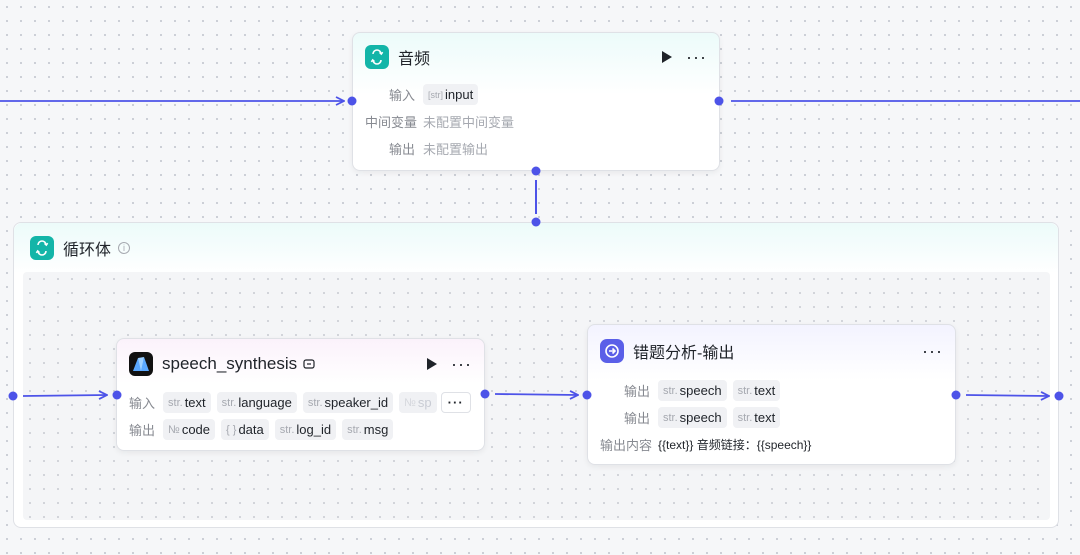  What do you see at coordinates (230, 363) in the screenshot?
I see `speech-node-title: speech_synthesis` at bounding box center [230, 363].